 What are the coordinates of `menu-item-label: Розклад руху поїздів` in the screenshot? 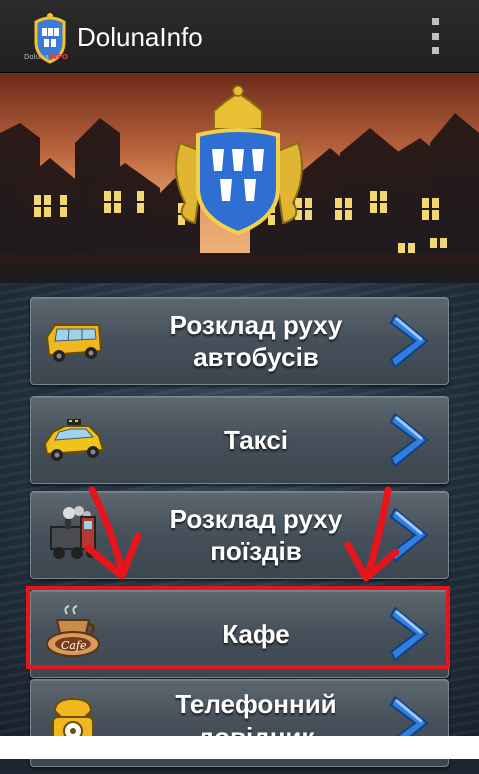 It's located at (256, 535).